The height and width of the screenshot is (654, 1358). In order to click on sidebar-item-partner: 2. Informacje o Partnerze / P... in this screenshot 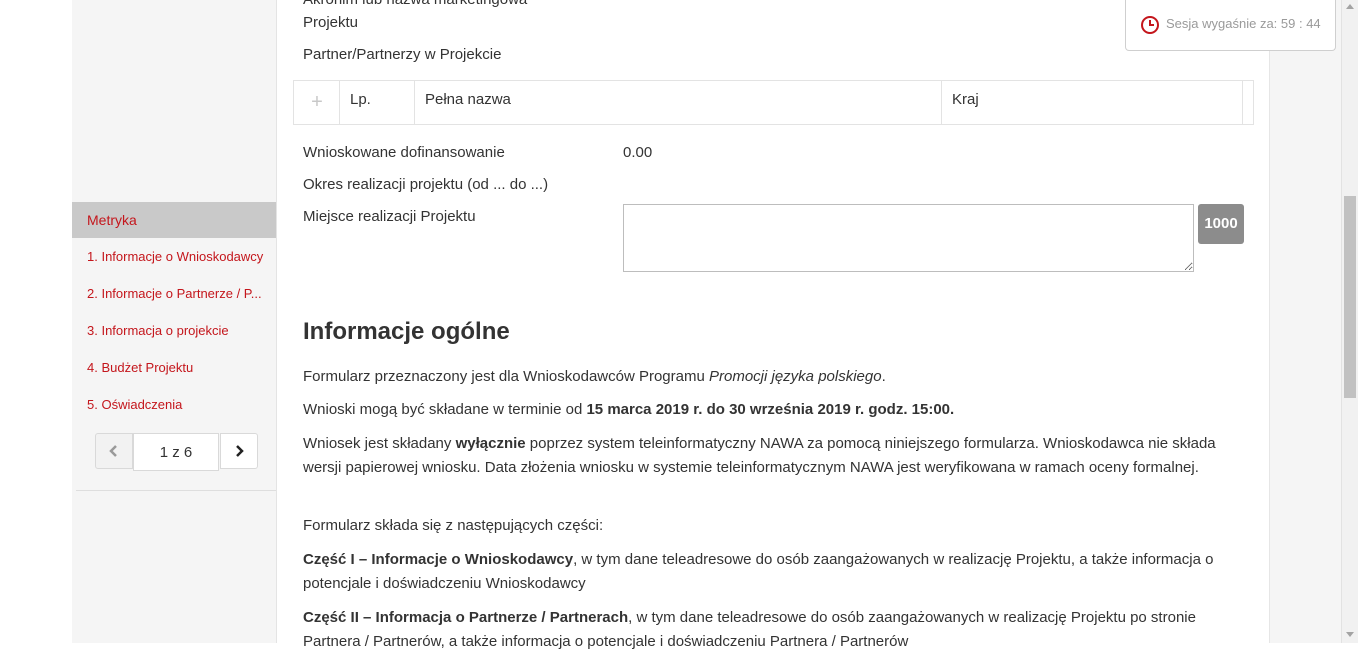, I will do `click(174, 294)`.